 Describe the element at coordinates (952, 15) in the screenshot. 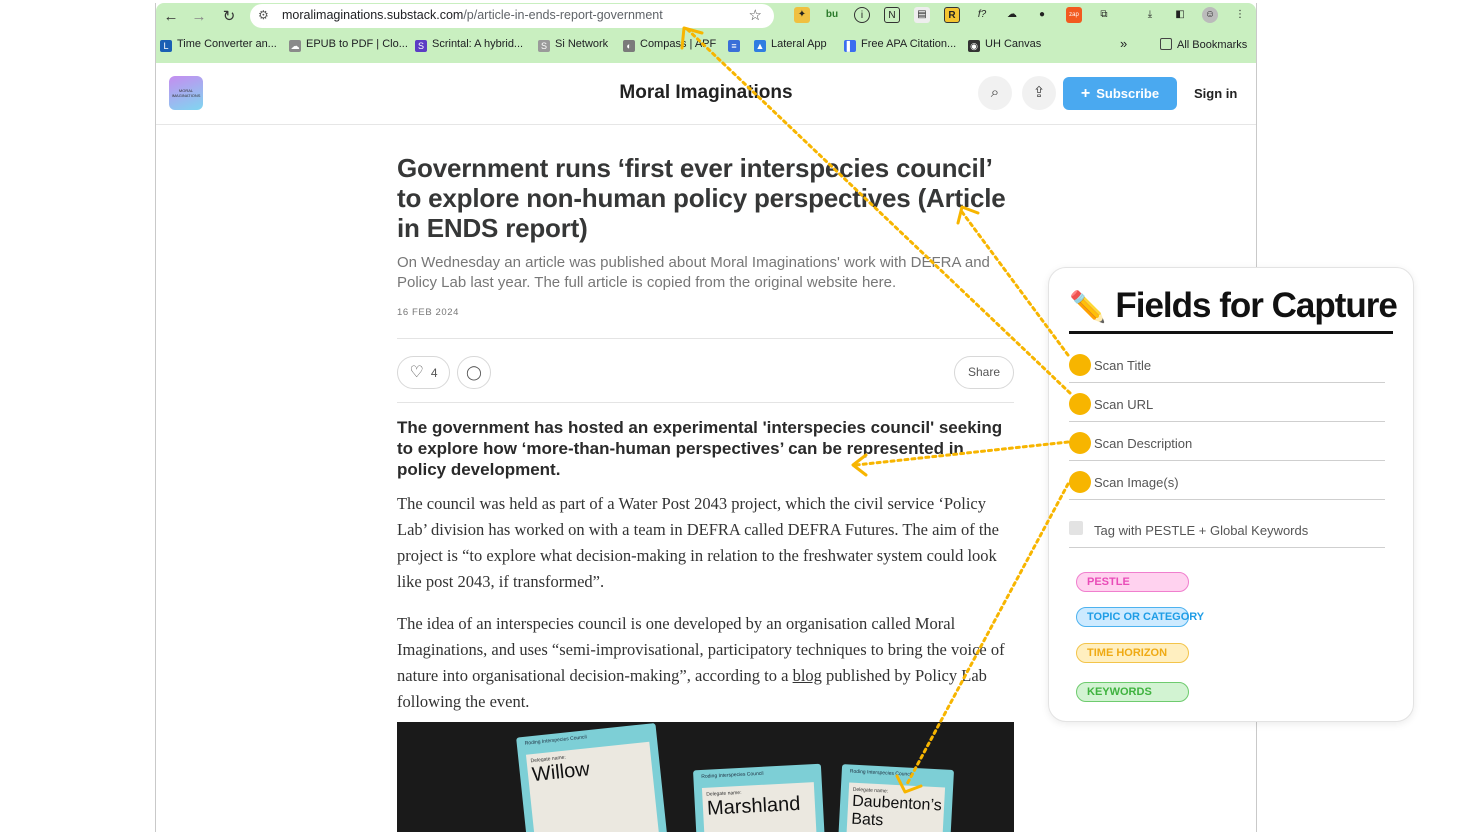

I see `extension-icon: R` at that location.